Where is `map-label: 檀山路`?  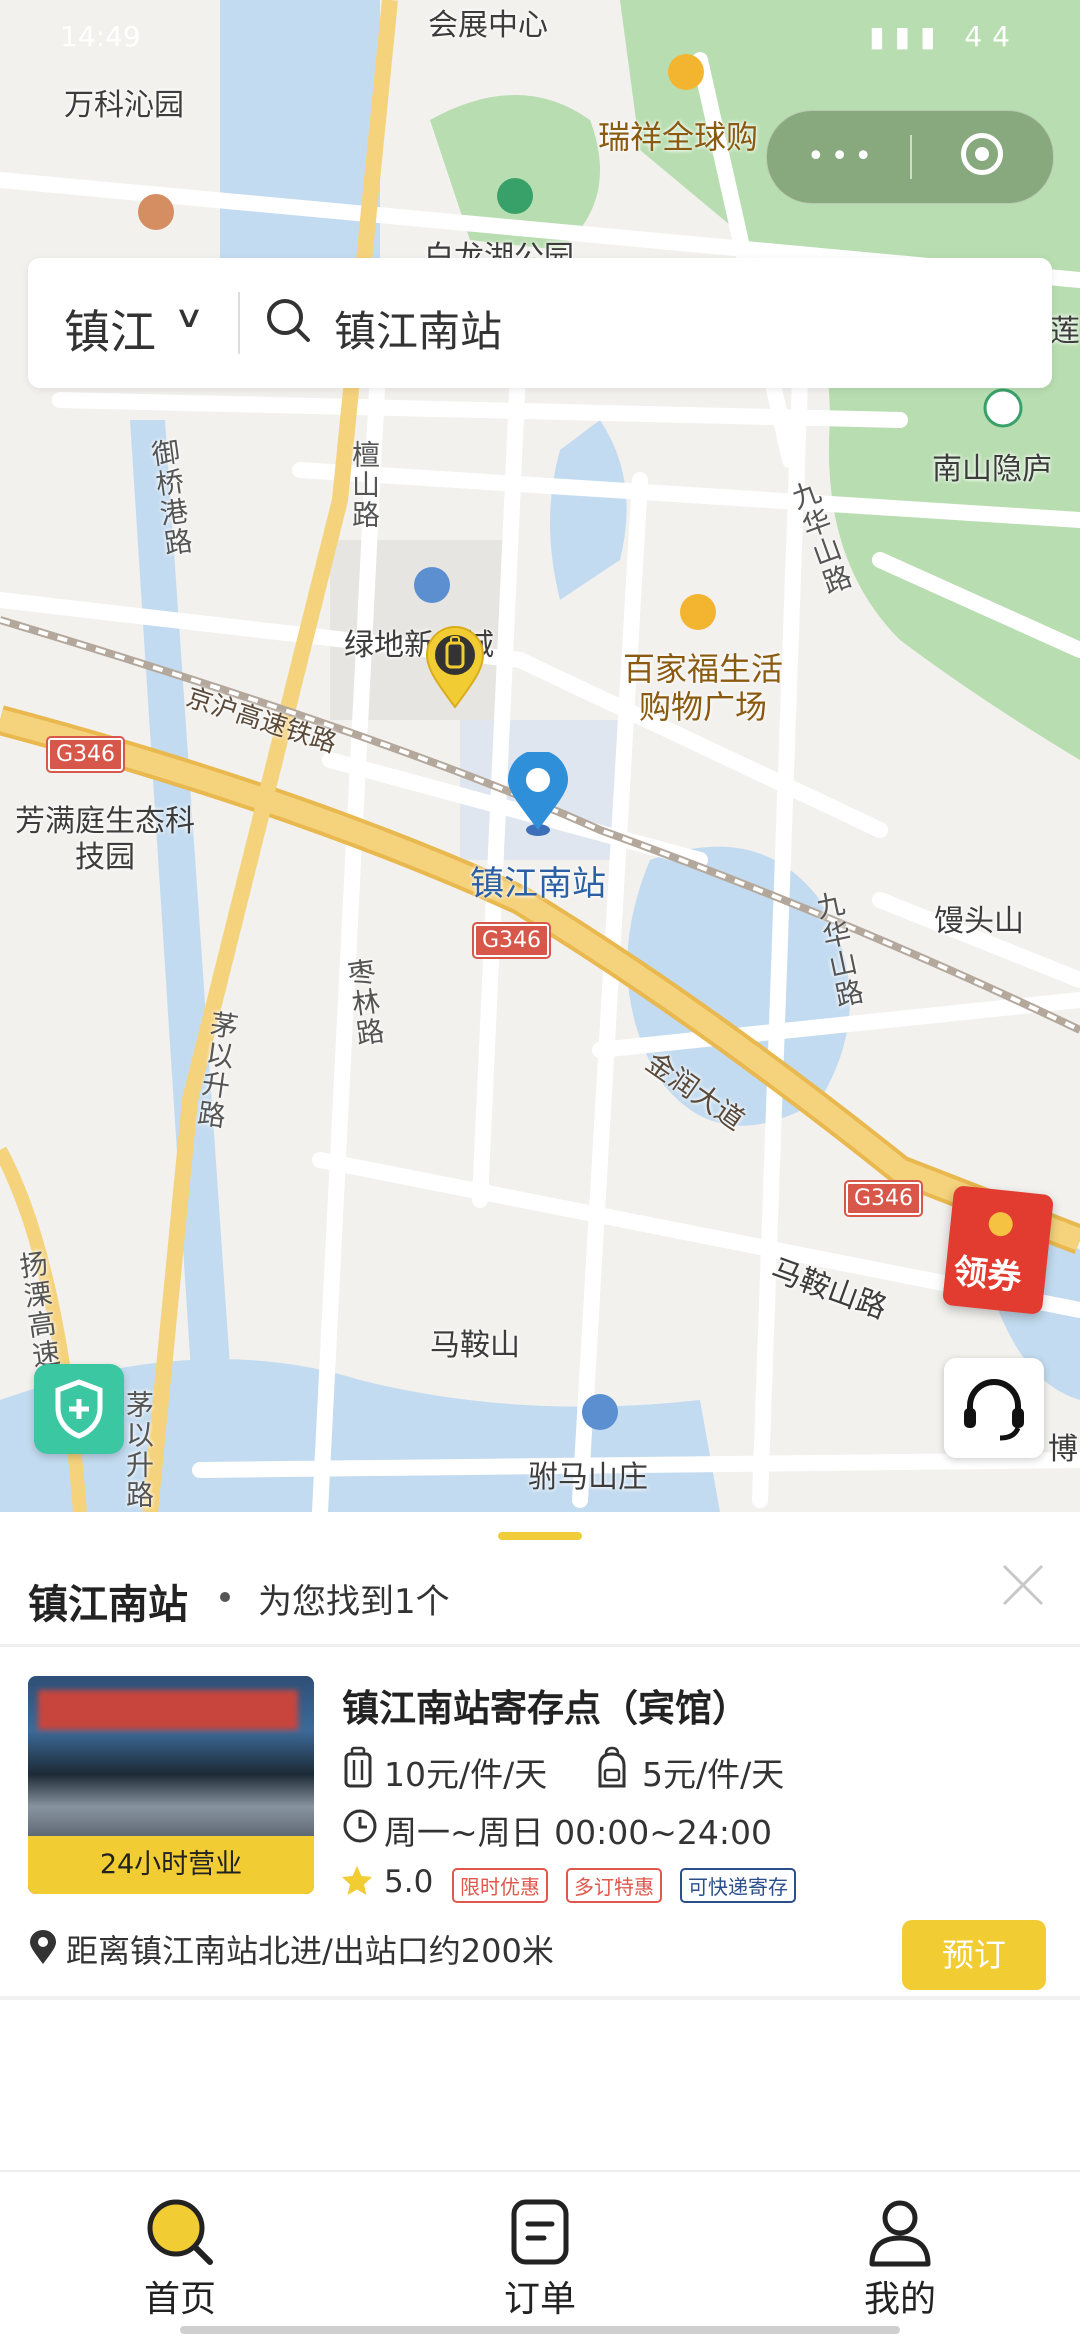
map-label: 檀山路 is located at coordinates (364, 485).